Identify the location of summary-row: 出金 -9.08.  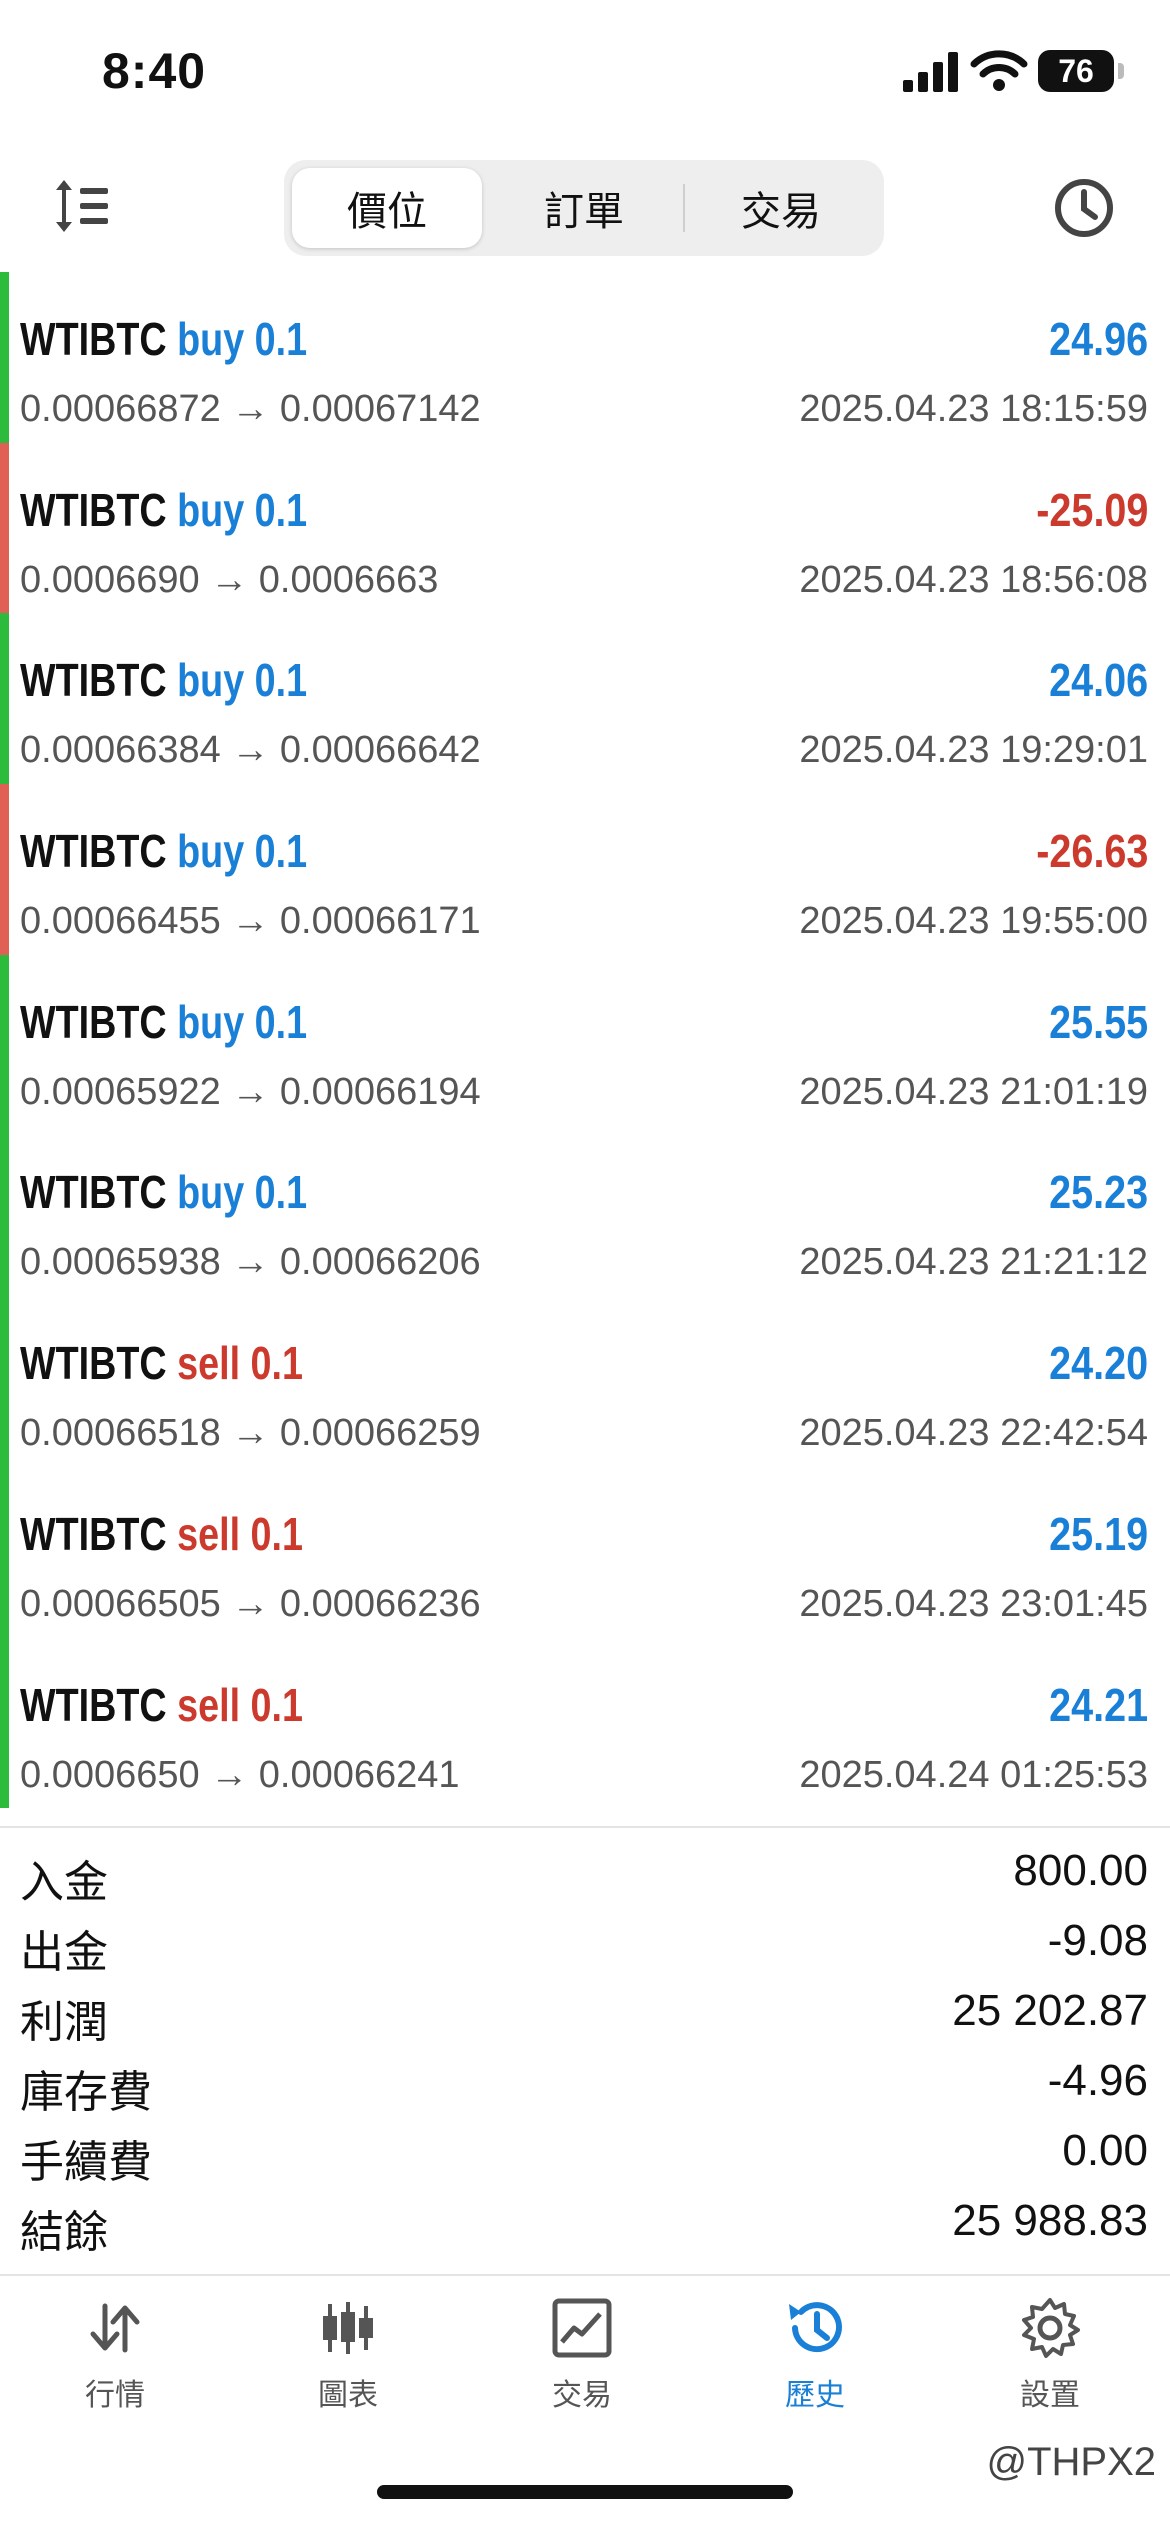
(585, 1941).